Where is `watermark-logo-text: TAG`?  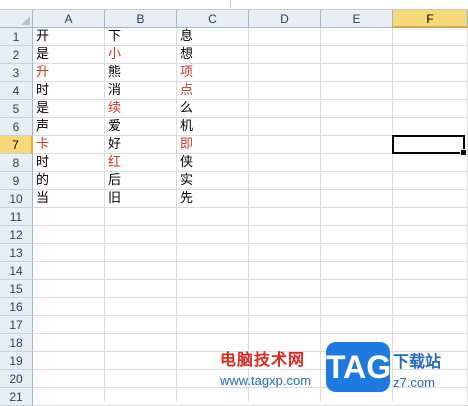 watermark-logo-text: TAG is located at coordinates (359, 367).